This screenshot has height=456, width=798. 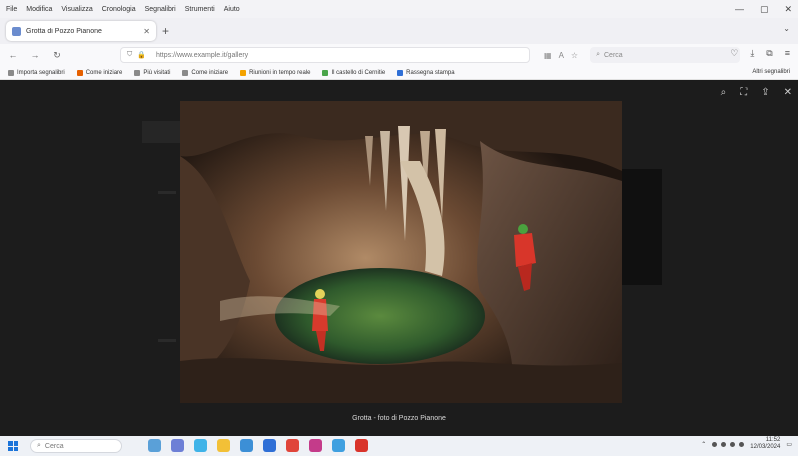 I want to click on taskbar-search-placeholder: Cerca, so click(x=54, y=446).